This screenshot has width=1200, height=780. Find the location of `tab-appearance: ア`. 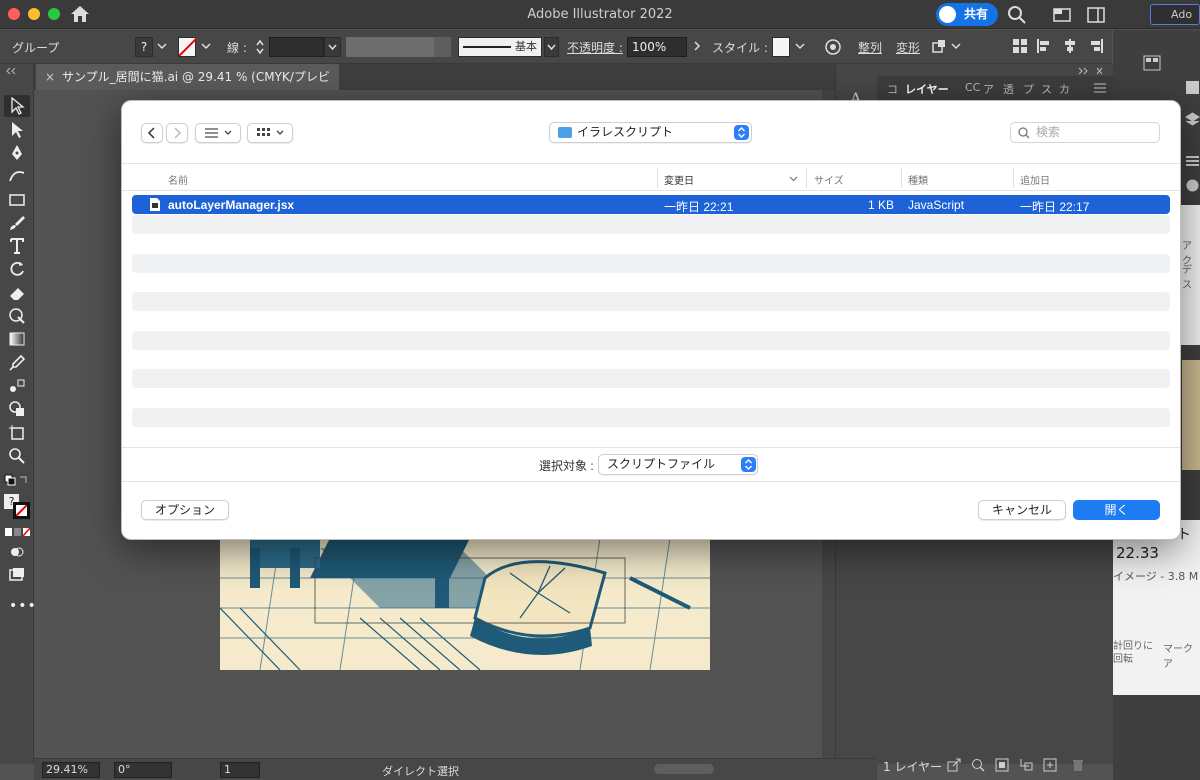

tab-appearance: ア is located at coordinates (988, 89).